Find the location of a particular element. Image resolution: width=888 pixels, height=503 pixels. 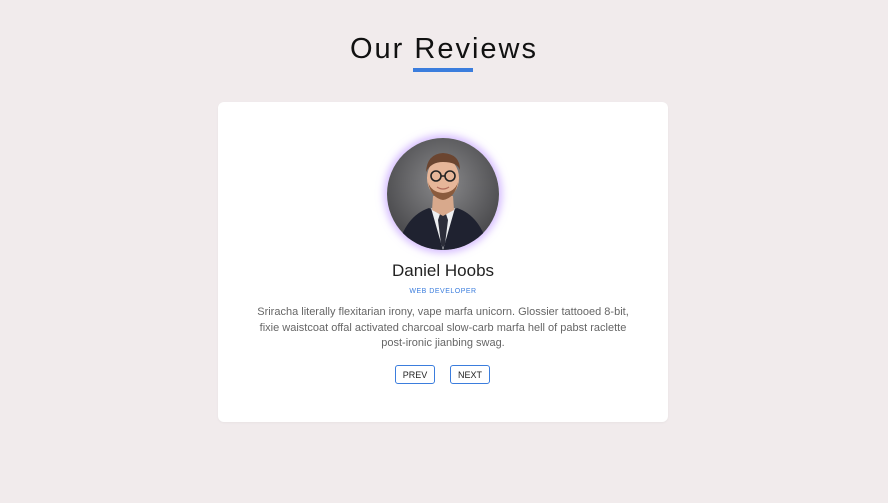

reviewer-role: WEB DEVELOPER is located at coordinates (443, 291).